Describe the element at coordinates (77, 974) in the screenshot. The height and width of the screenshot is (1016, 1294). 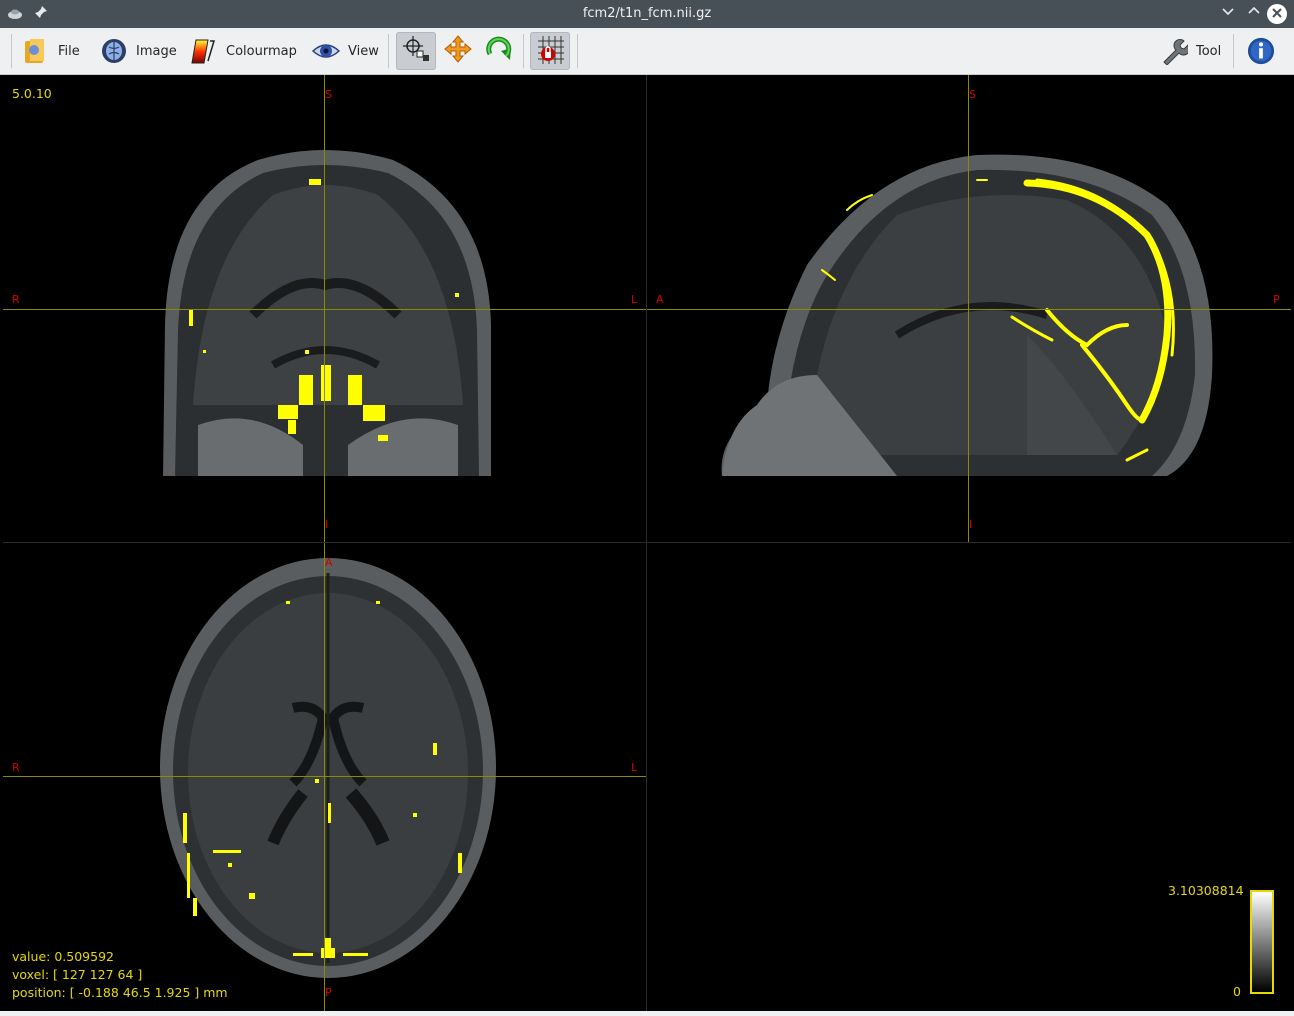
I see `voxel-readout: voxel: [ 127 127 64 ]` at that location.